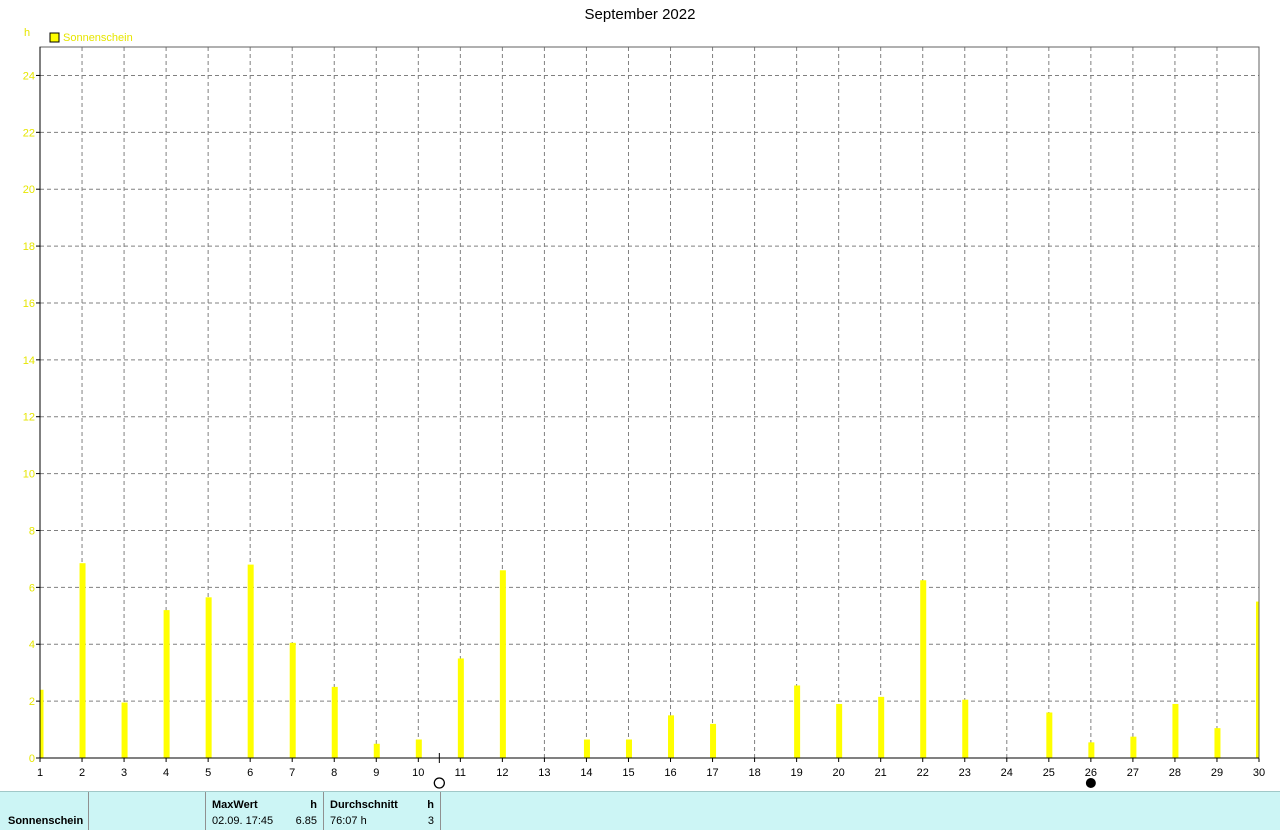  What do you see at coordinates (754, 773) in the screenshot?
I see `x-tick-label: 18` at bounding box center [754, 773].